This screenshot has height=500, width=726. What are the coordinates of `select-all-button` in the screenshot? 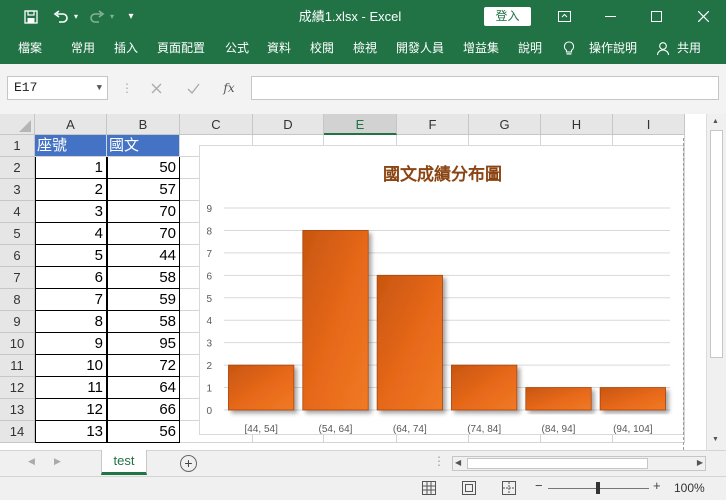 It's located at (17, 124).